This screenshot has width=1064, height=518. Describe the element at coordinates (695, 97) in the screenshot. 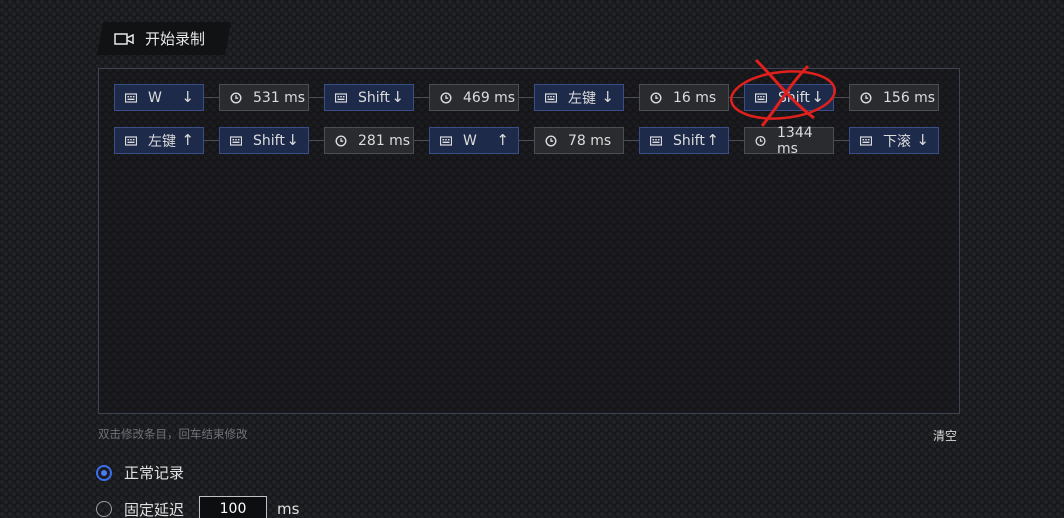

I see `delay-value: 16 ms` at that location.